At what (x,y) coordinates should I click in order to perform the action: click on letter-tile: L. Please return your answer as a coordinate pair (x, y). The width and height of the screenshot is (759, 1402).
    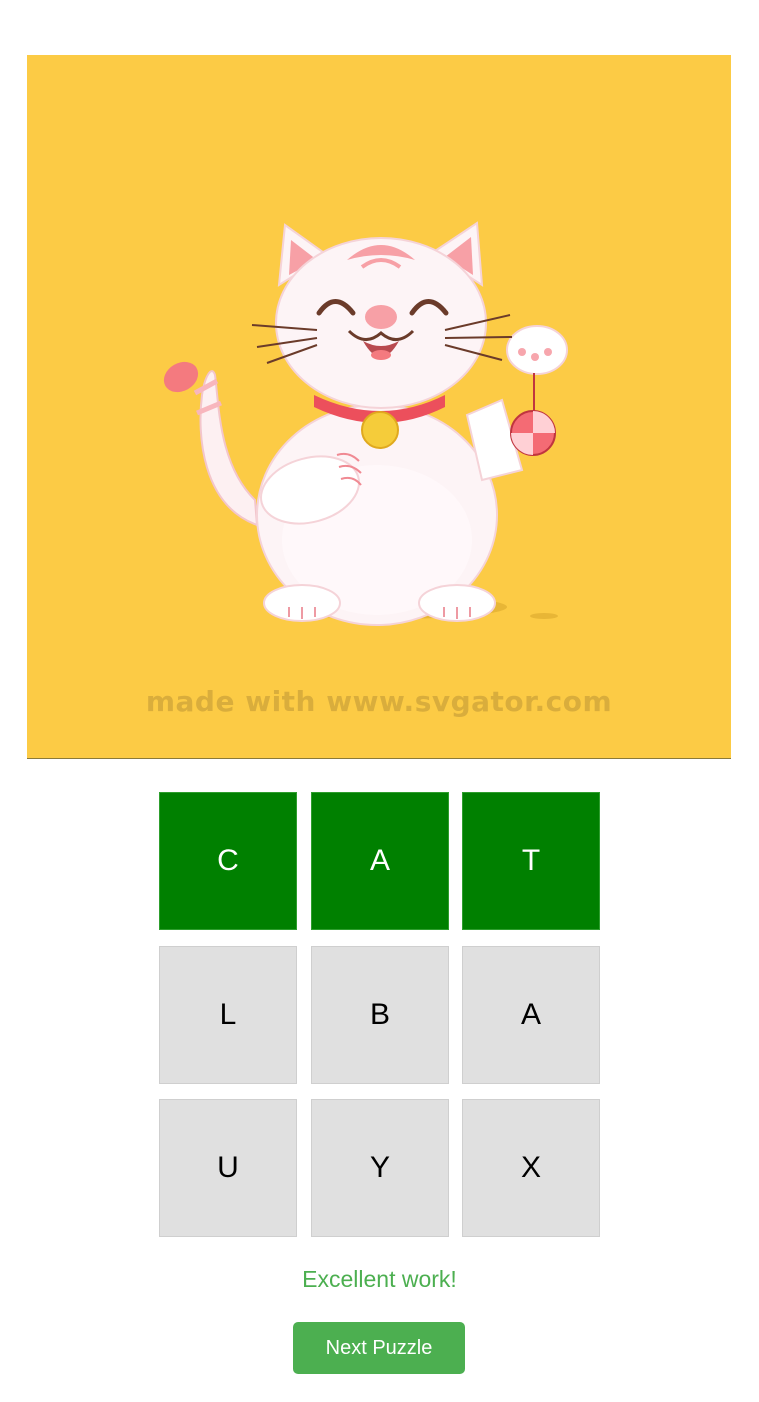
    Looking at the image, I should click on (228, 1015).